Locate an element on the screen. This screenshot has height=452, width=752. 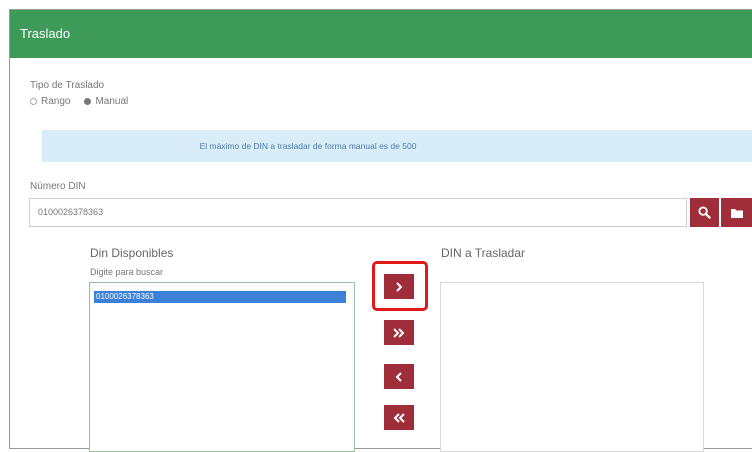
numero-din-input: 0100026378363 is located at coordinates (358, 212).